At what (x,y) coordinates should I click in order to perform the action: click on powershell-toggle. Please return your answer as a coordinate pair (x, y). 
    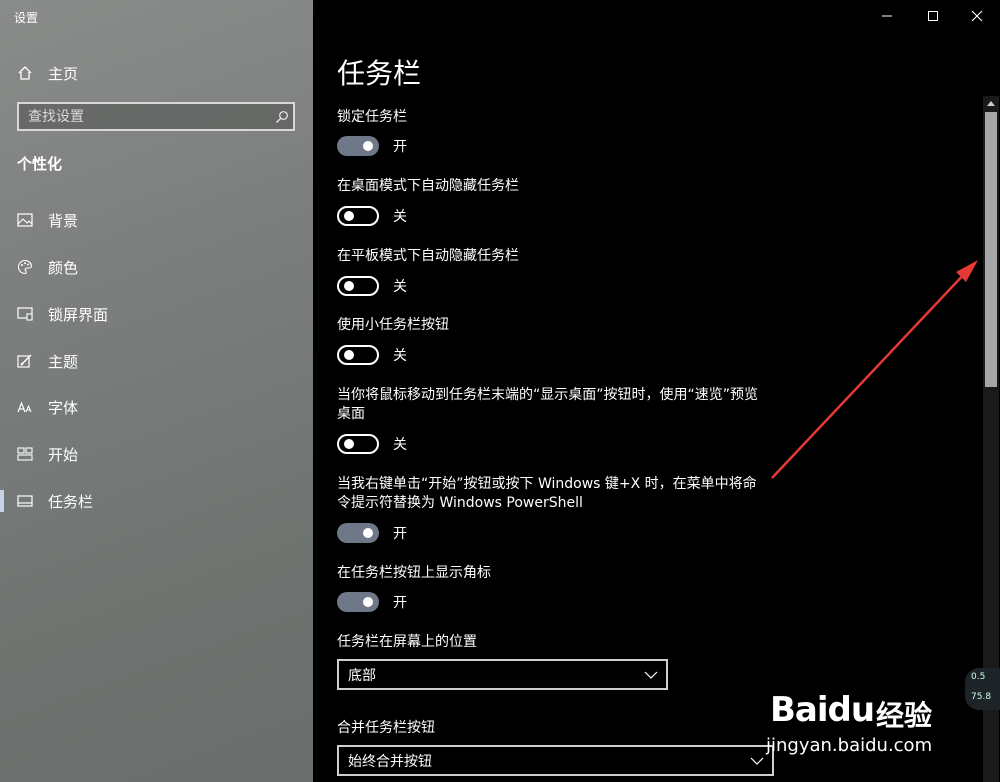
    Looking at the image, I should click on (358, 533).